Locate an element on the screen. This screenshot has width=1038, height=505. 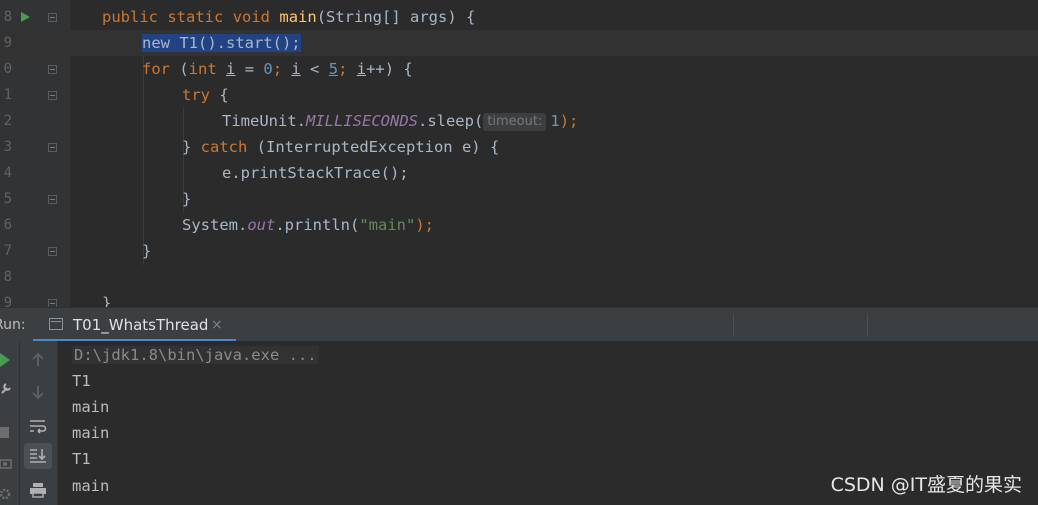
camera-icon is located at coordinates (6, 463).